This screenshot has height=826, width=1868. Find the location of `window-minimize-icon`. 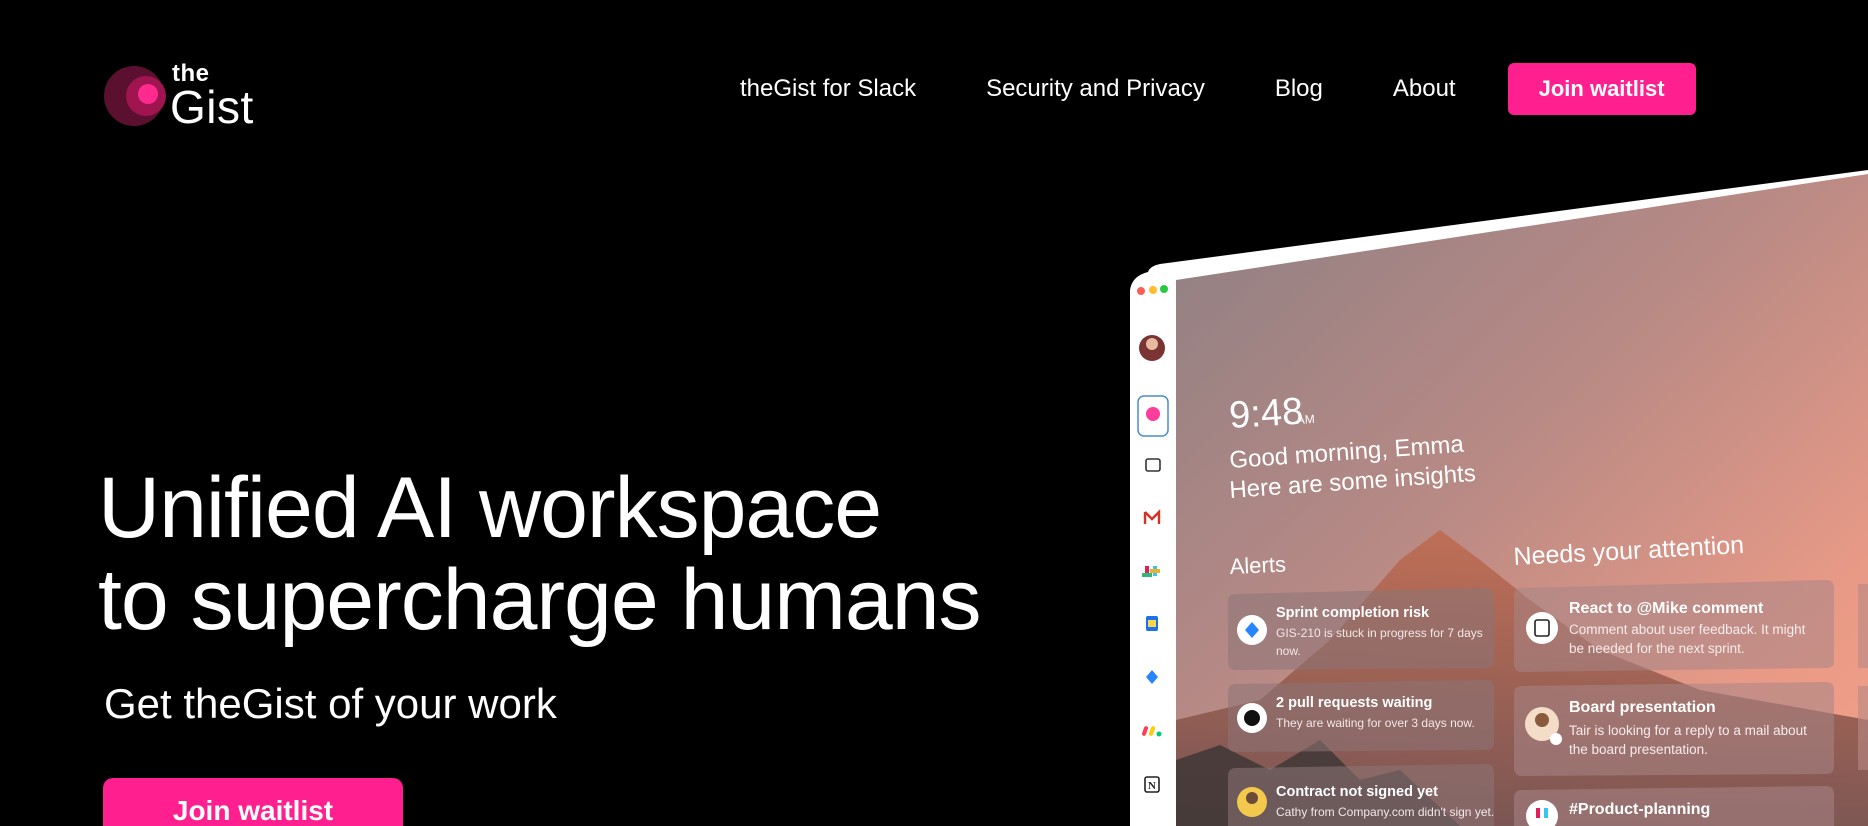

window-minimize-icon is located at coordinates (1153, 290).